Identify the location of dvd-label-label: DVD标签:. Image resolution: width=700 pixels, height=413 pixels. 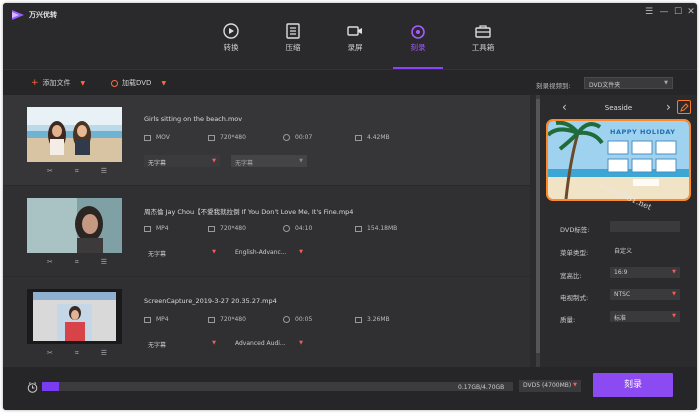
(575, 230).